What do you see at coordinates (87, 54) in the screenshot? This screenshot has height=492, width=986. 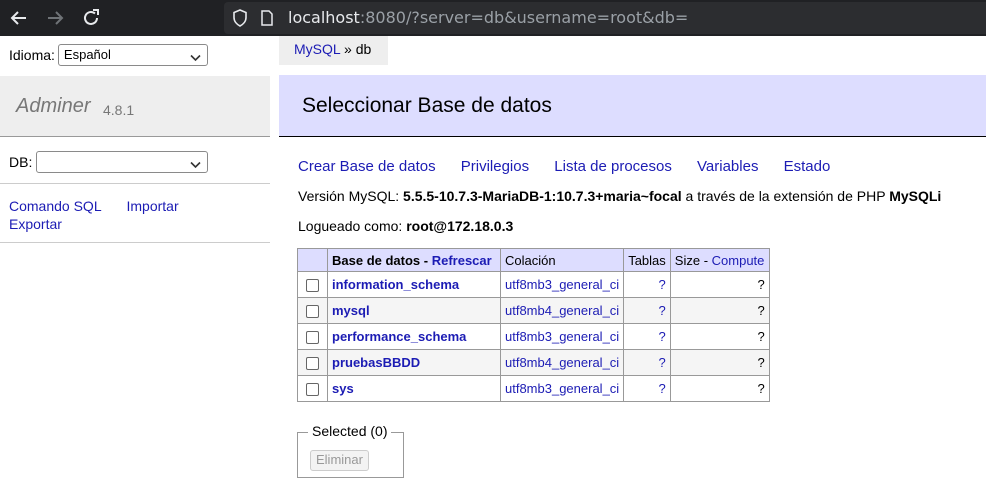 I see `language-selected: Español` at bounding box center [87, 54].